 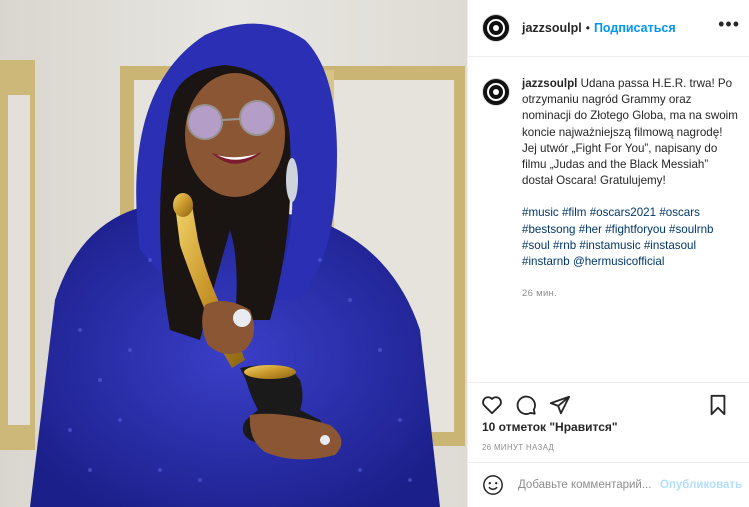 I want to click on more-options-icon: •••, so click(x=729, y=24).